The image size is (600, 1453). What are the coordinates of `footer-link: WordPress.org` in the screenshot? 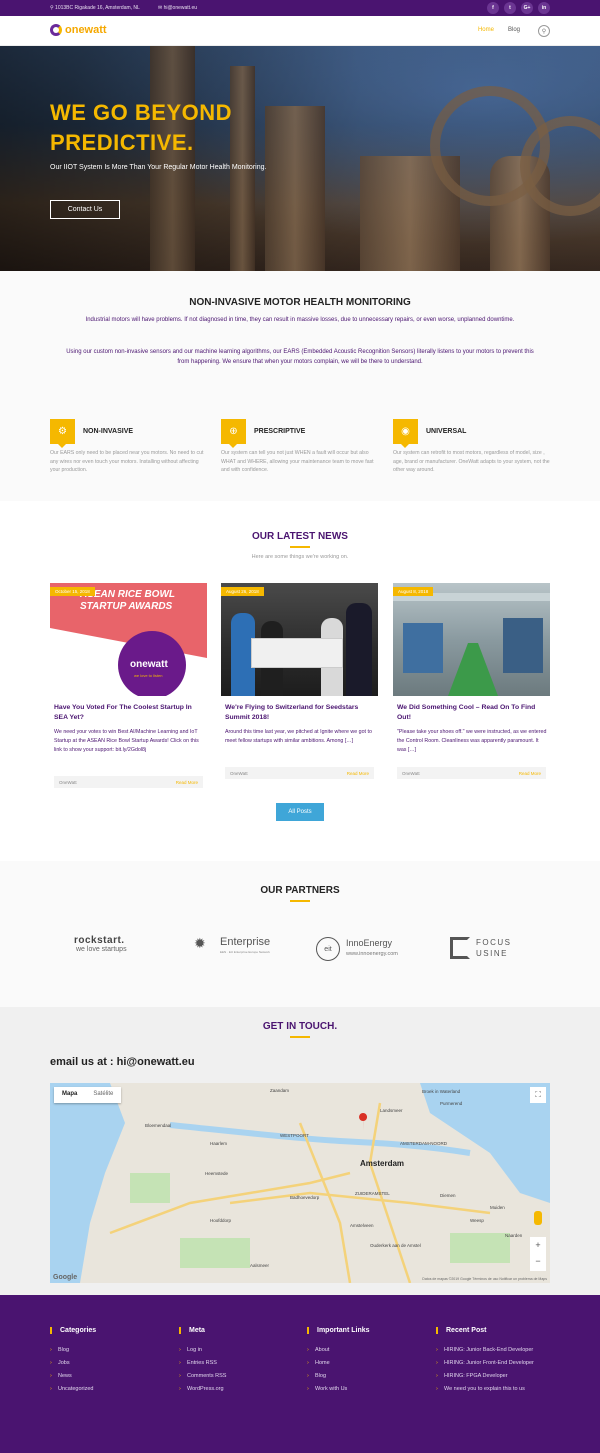 It's located at (239, 1389).